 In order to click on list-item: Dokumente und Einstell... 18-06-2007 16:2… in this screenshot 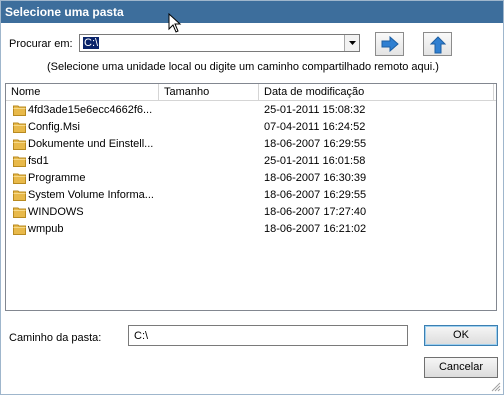, I will do `click(251, 144)`.